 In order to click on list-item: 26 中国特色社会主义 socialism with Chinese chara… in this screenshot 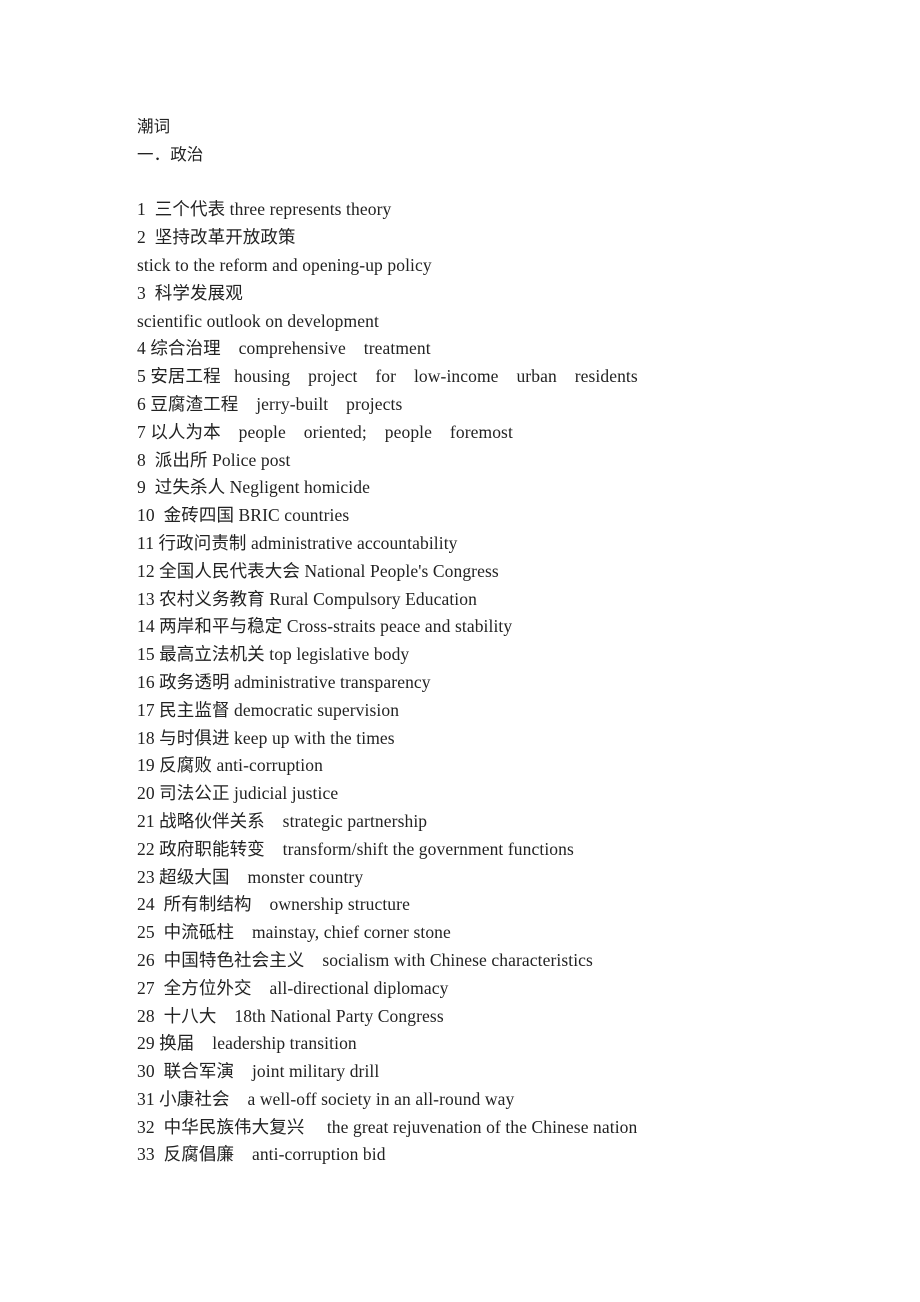, I will do `click(365, 959)`.